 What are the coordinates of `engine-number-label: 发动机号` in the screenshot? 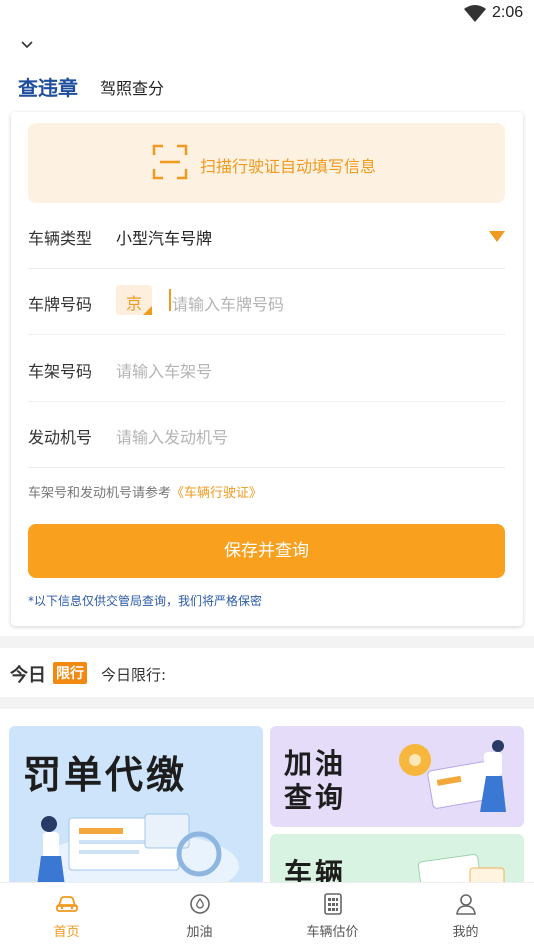 It's located at (60, 437).